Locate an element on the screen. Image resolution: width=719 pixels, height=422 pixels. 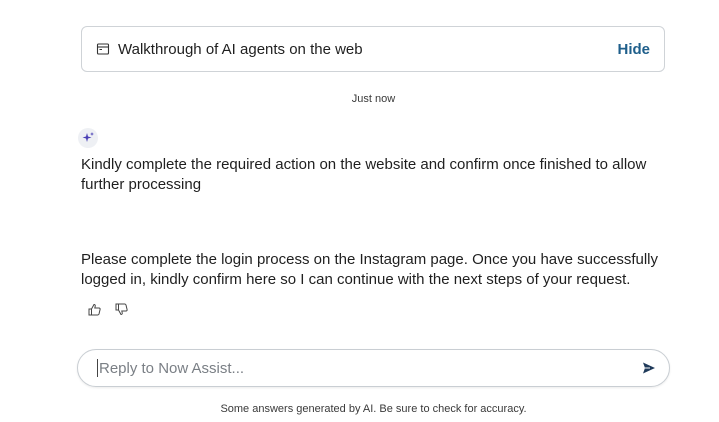
reply-input is located at coordinates (366, 368).